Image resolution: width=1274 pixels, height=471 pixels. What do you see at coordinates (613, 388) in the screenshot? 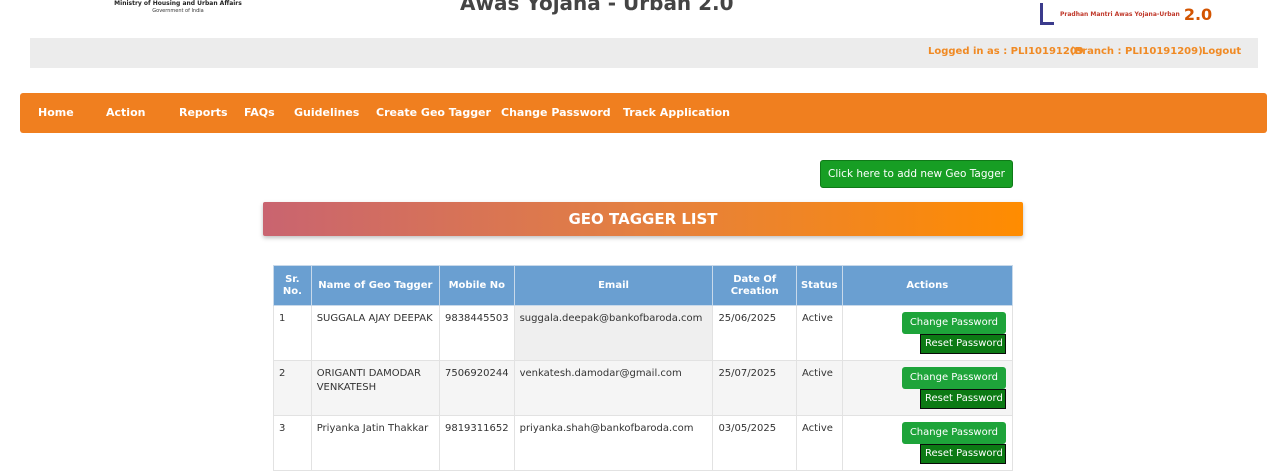
I see `cell-email: venkatesh.damodar@gmail.com` at bounding box center [613, 388].